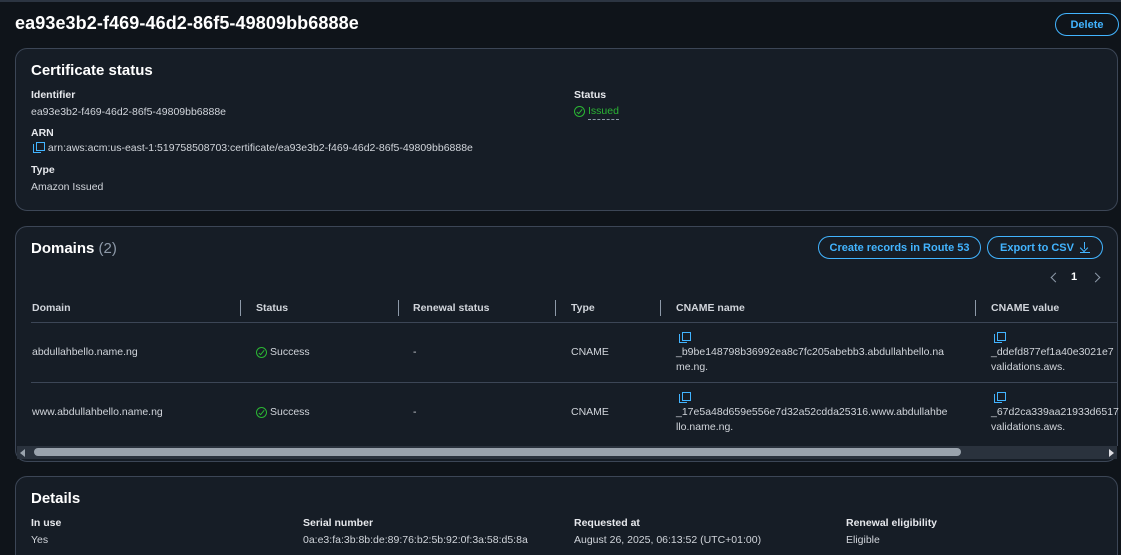 The height and width of the screenshot is (555, 1121). I want to click on page-title: ea93e3b2-f469-46d2-86f5-49809bb6888e, so click(187, 23).